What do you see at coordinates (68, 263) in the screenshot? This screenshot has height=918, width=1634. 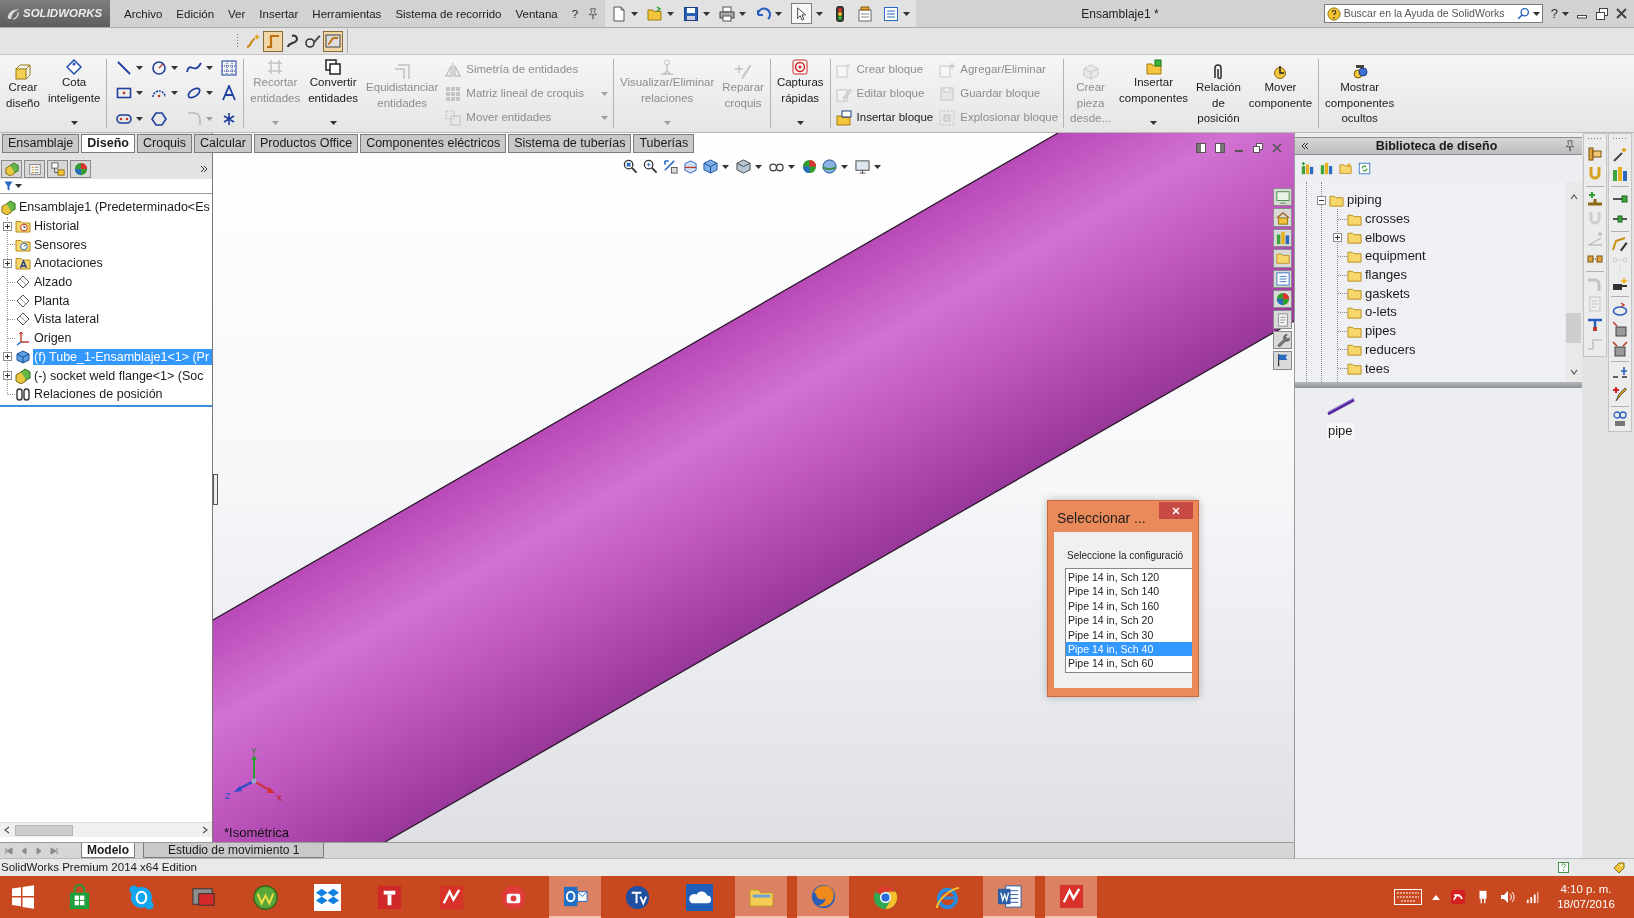 I see `tree-item: Anotaciones` at bounding box center [68, 263].